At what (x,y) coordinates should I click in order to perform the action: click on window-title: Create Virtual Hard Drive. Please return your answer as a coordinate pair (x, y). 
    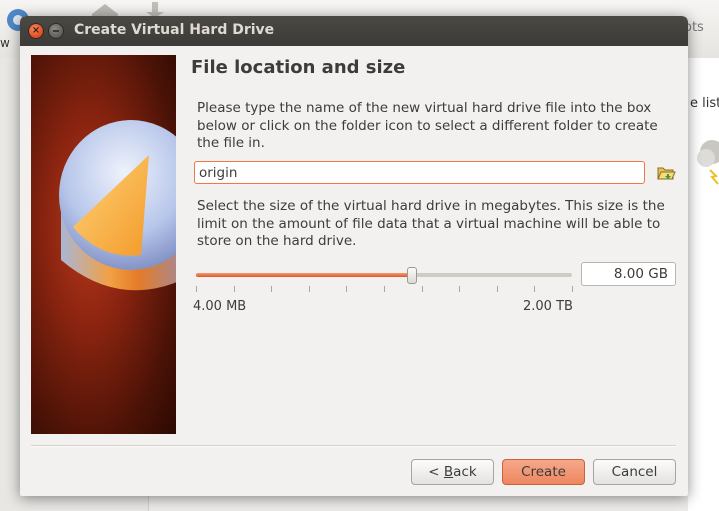
    Looking at the image, I should click on (174, 30).